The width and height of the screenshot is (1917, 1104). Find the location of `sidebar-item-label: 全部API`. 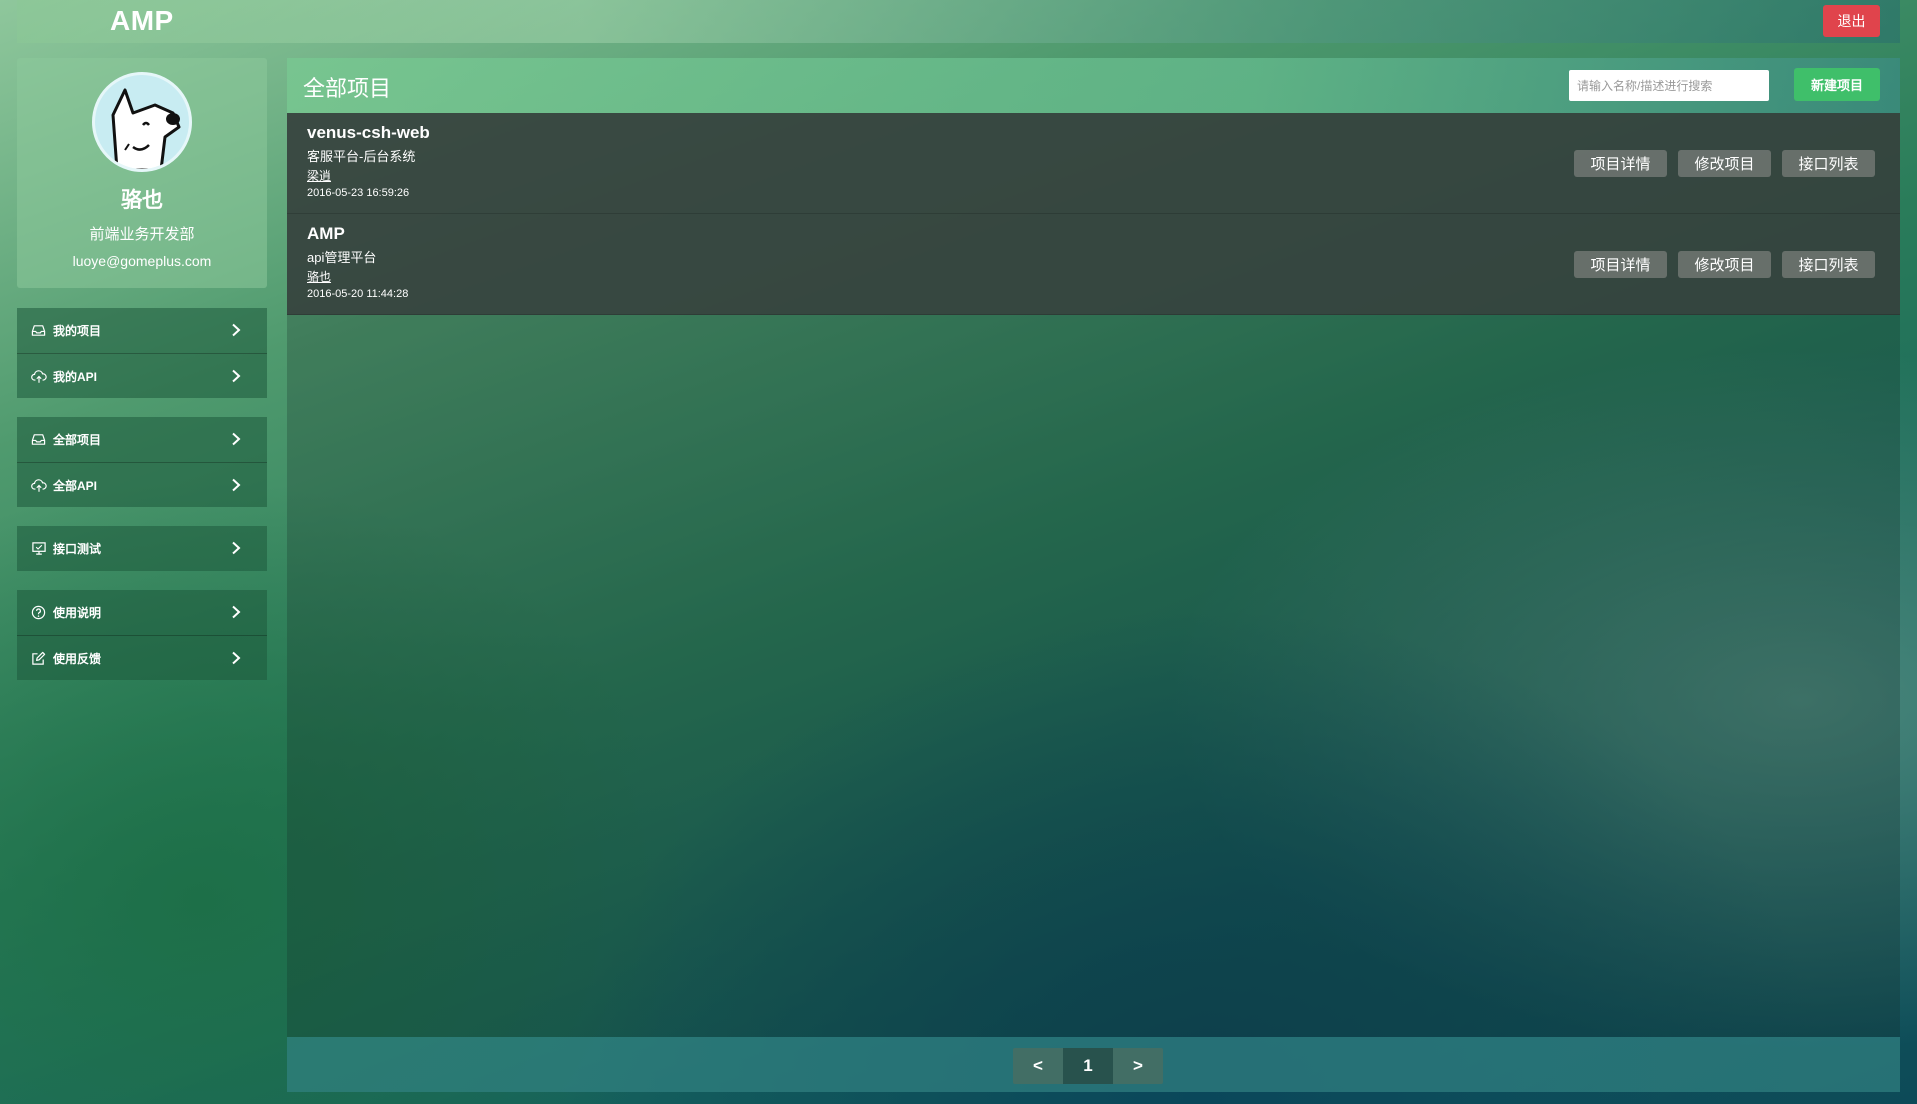

sidebar-item-label: 全部API is located at coordinates (75, 485).